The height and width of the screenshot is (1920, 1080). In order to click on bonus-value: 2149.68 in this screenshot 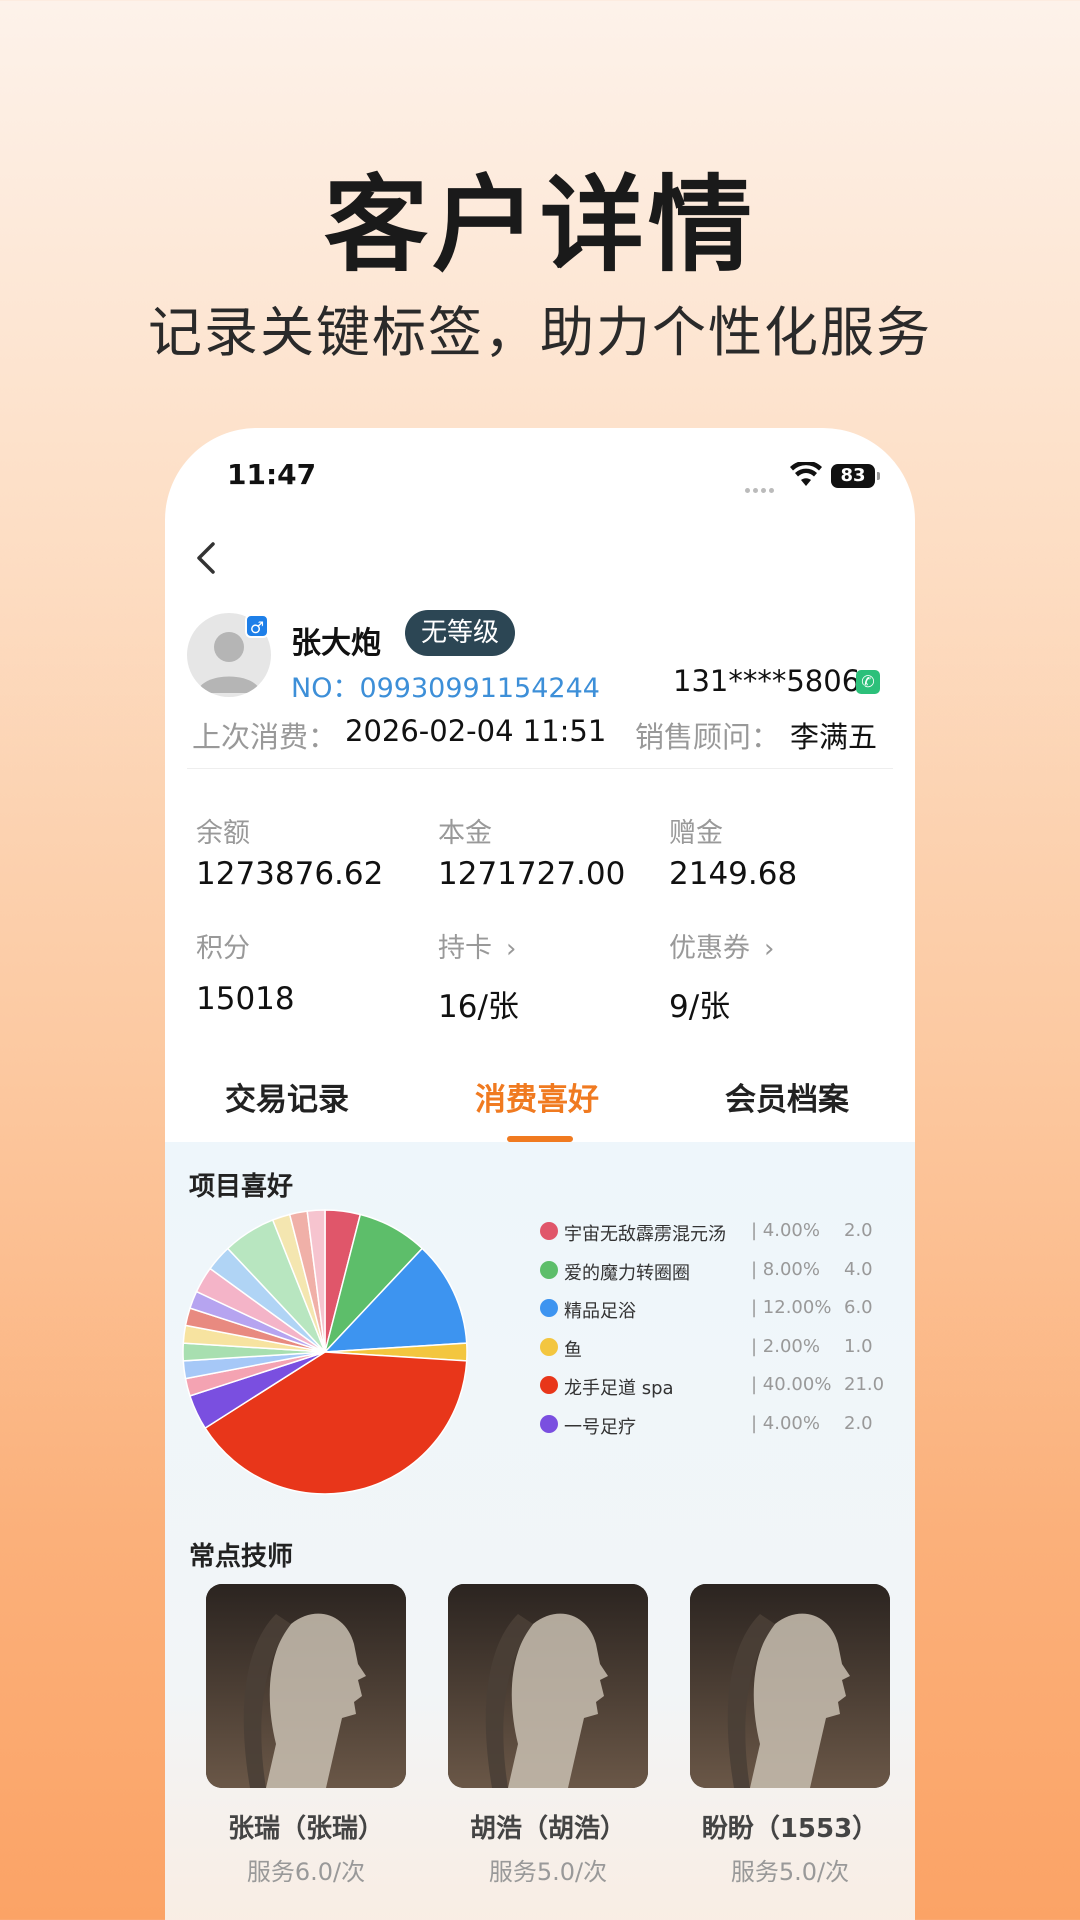, I will do `click(733, 874)`.